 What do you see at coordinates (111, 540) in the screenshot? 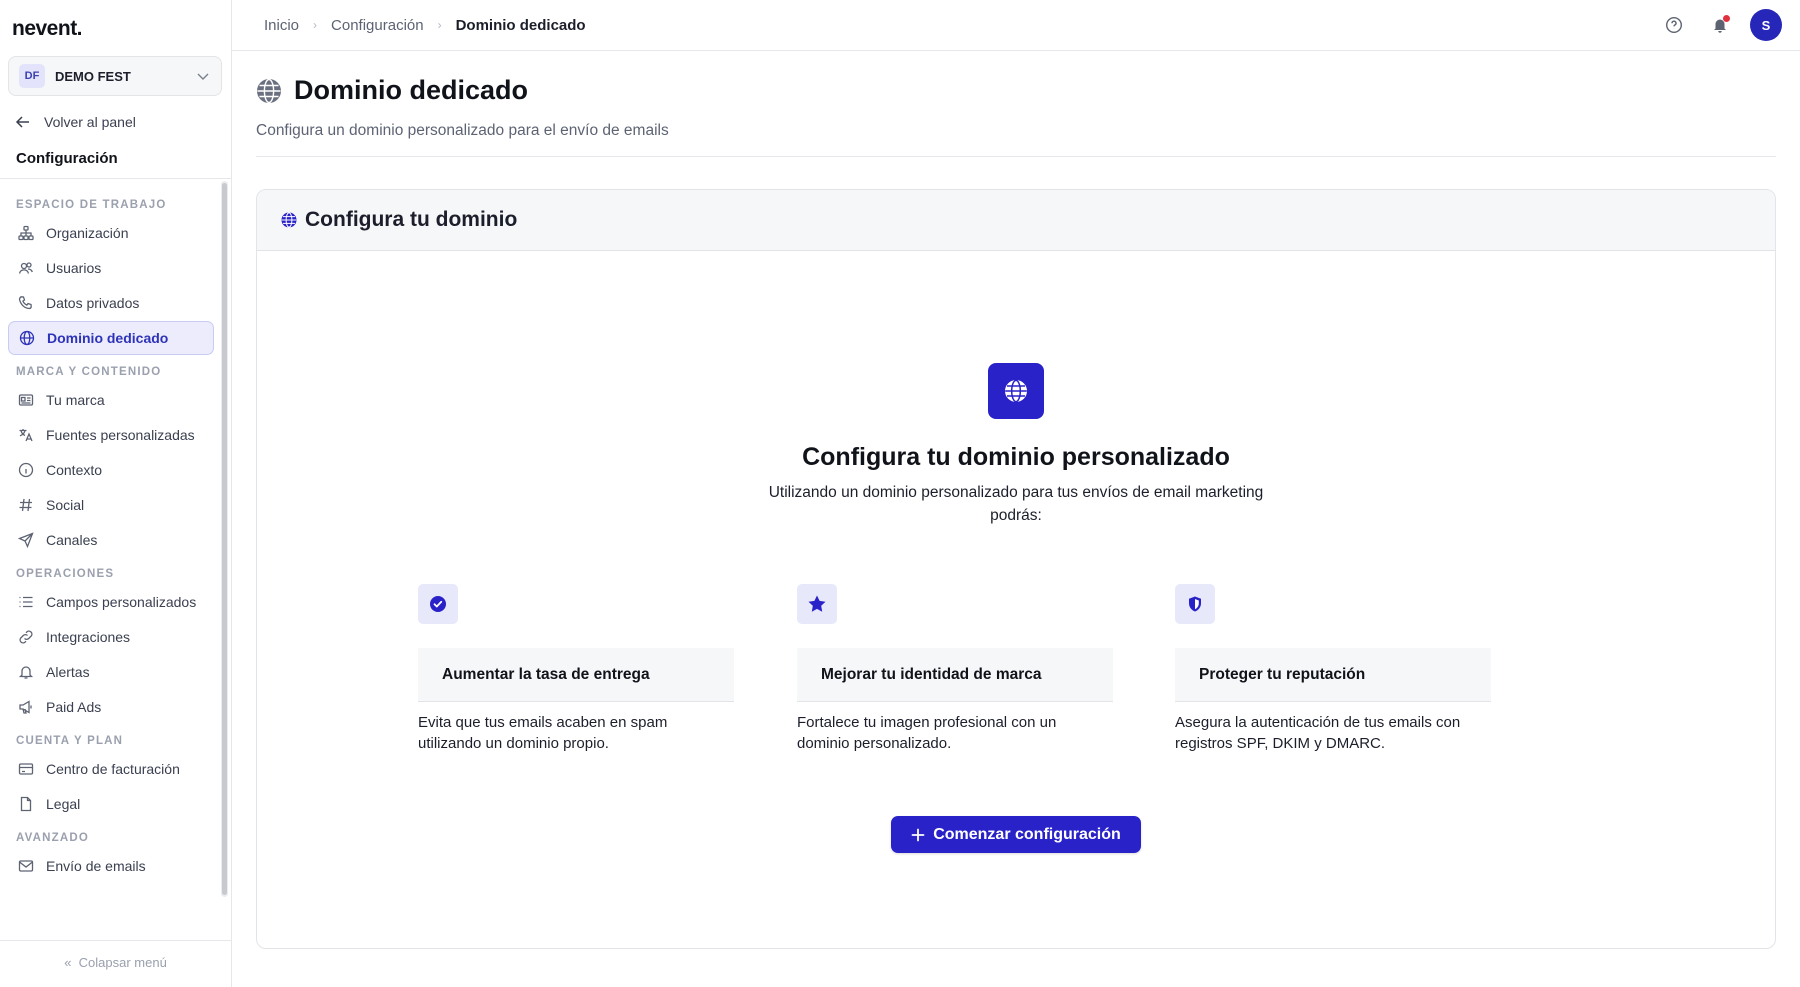
I see `sidebar-item-canales: Canales` at bounding box center [111, 540].